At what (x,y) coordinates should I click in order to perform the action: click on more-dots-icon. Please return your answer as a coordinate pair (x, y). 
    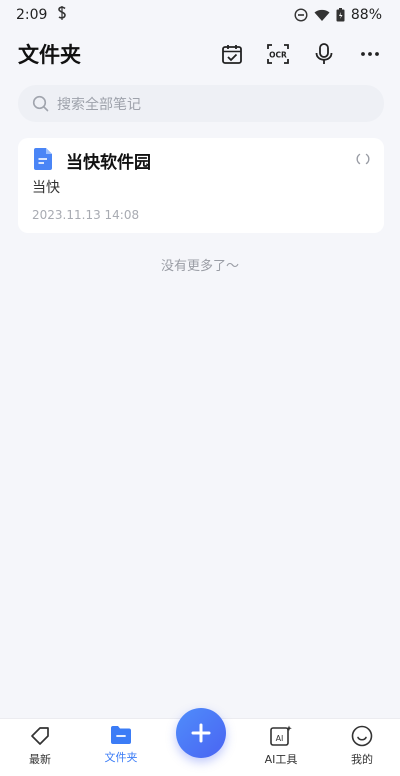
    Looking at the image, I should click on (370, 54).